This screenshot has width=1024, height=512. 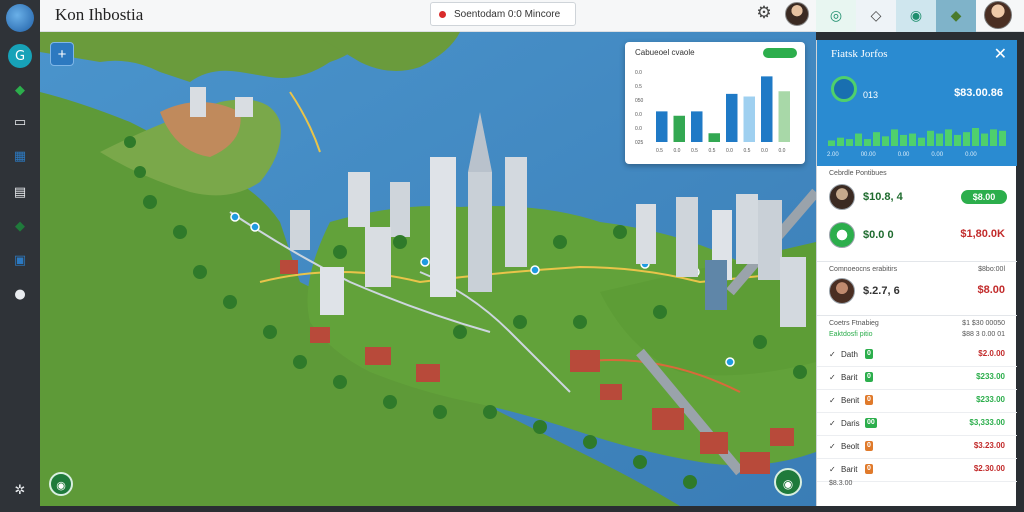 What do you see at coordinates (917, 355) in the screenshot?
I see `table-row: ✓ Dath 0 $2.0.00` at bounding box center [917, 355].